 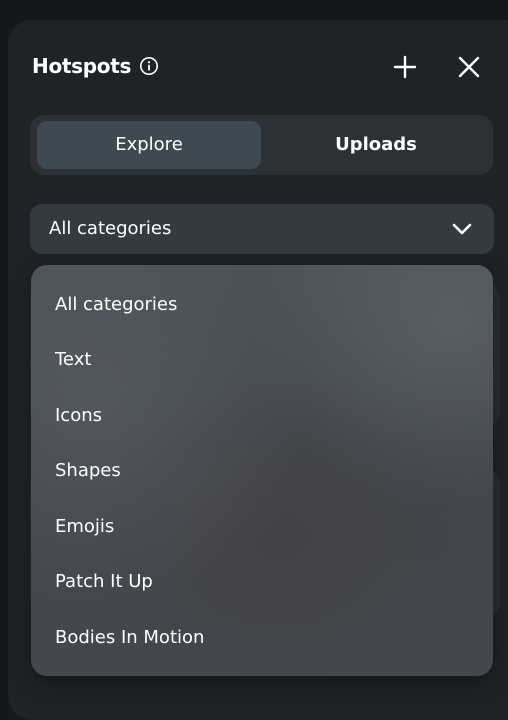 I want to click on category-select-value: All categories, so click(x=110, y=228).